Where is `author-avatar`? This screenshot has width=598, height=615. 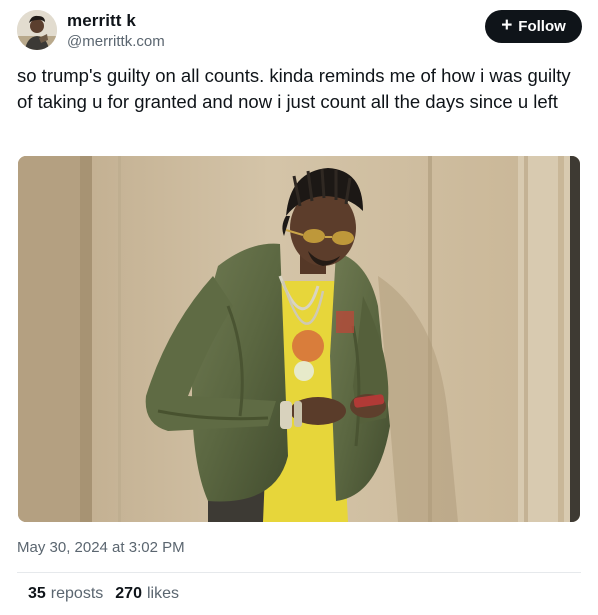
author-avatar is located at coordinates (37, 30).